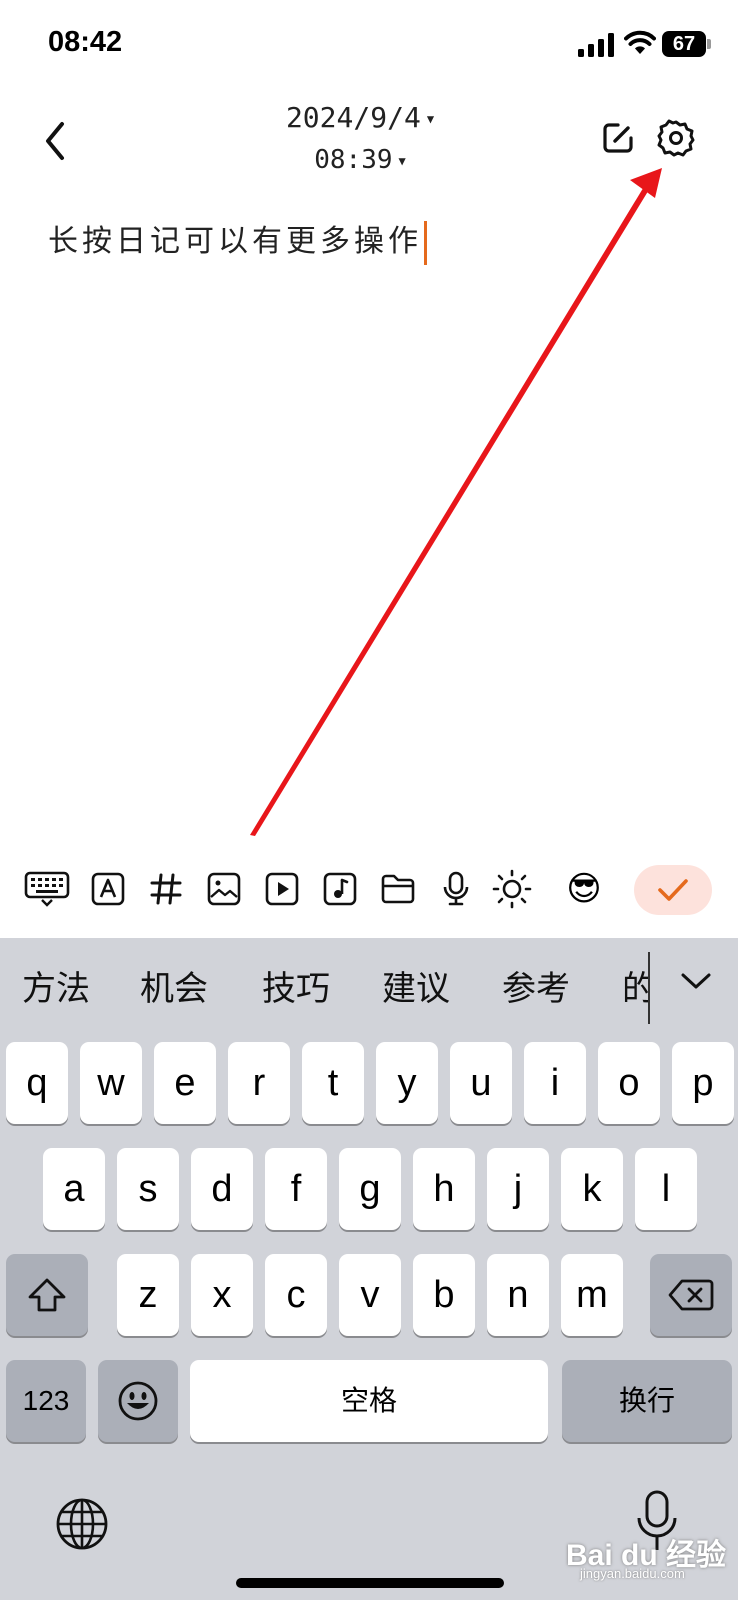  What do you see at coordinates (369, 988) in the screenshot?
I see `candidate-bar: 方法 机会 技巧 建议 参考 的` at bounding box center [369, 988].